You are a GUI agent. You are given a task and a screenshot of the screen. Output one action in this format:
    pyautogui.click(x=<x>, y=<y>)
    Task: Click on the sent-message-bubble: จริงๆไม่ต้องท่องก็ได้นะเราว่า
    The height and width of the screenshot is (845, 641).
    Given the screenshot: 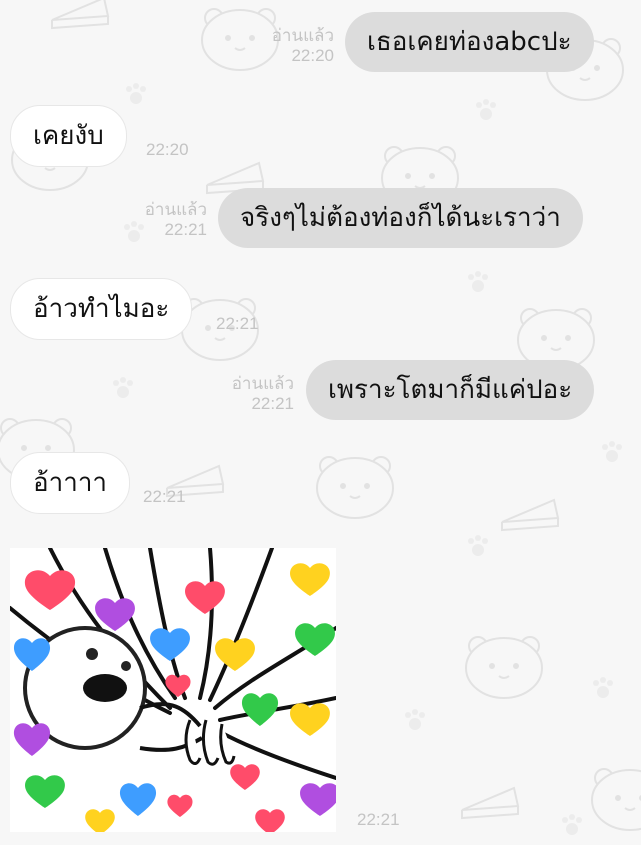 What is the action you would take?
    pyautogui.click(x=400, y=218)
    